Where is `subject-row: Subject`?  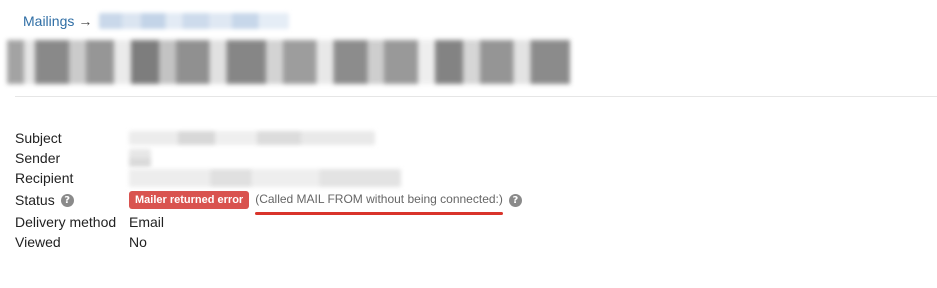 subject-row: Subject is located at coordinates (268, 138).